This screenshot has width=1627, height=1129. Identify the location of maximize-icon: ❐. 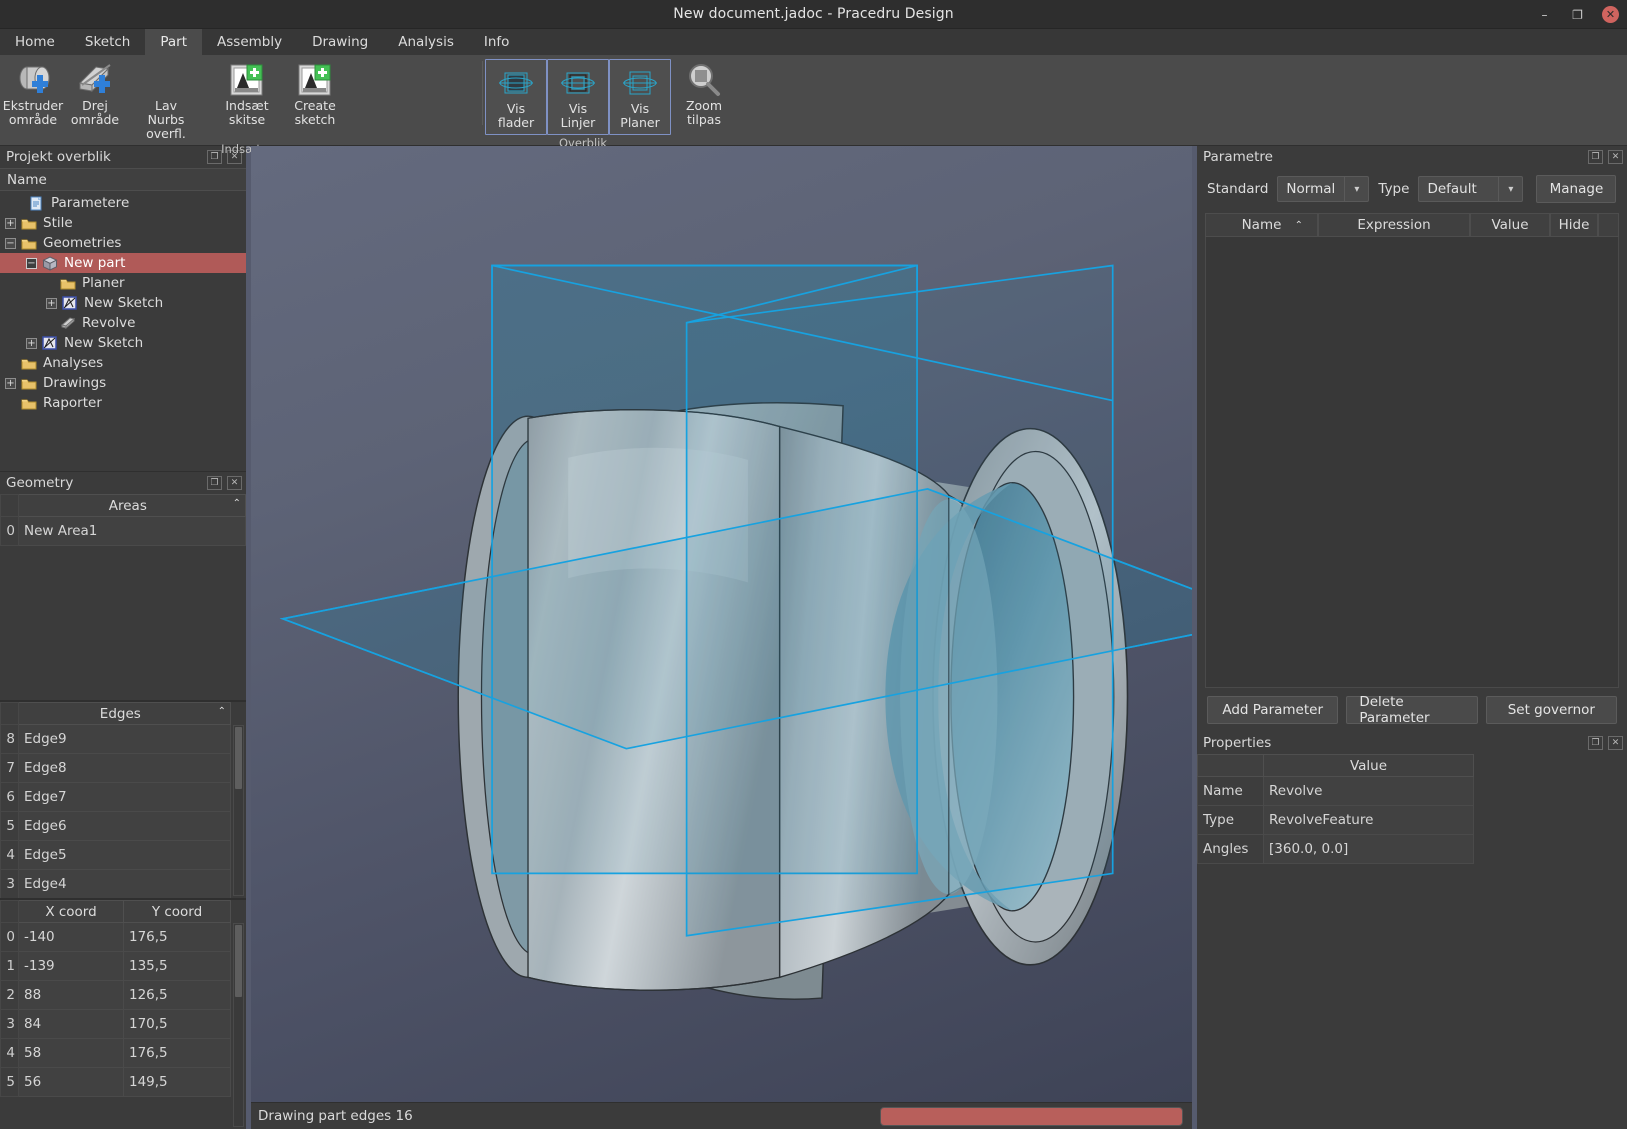
(1577, 14).